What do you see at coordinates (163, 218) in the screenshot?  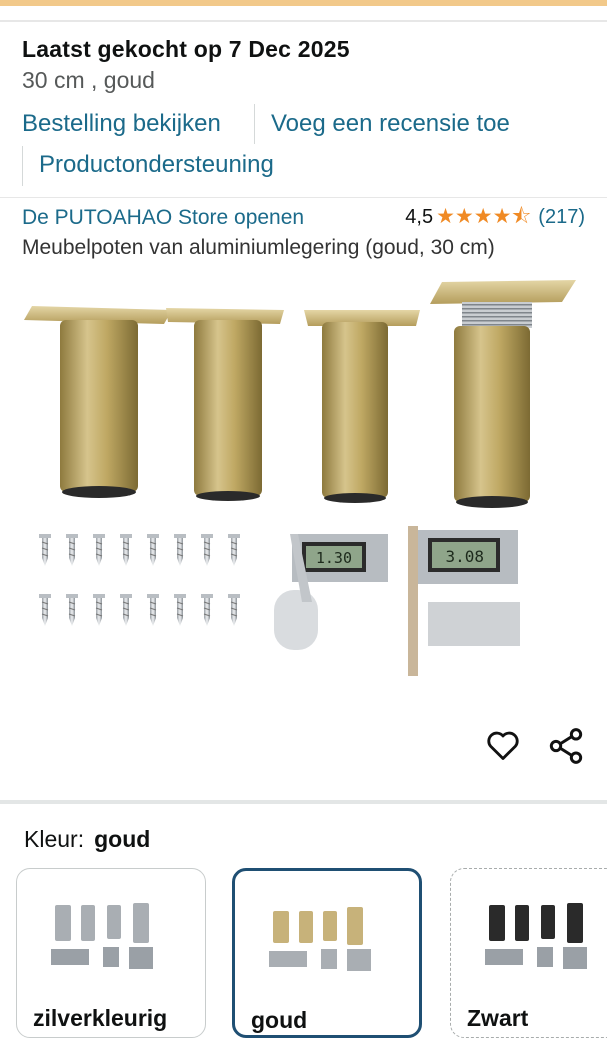 I see `store-link: De PUTOAHAO Store openen` at bounding box center [163, 218].